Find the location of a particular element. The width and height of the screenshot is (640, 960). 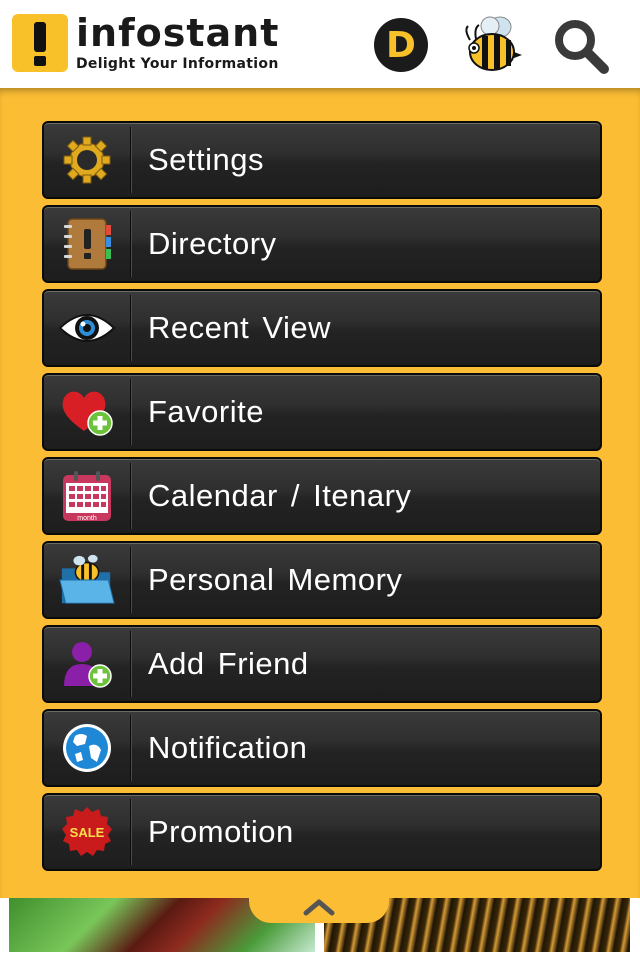

menu-item-label: Settings is located at coordinates (206, 159).